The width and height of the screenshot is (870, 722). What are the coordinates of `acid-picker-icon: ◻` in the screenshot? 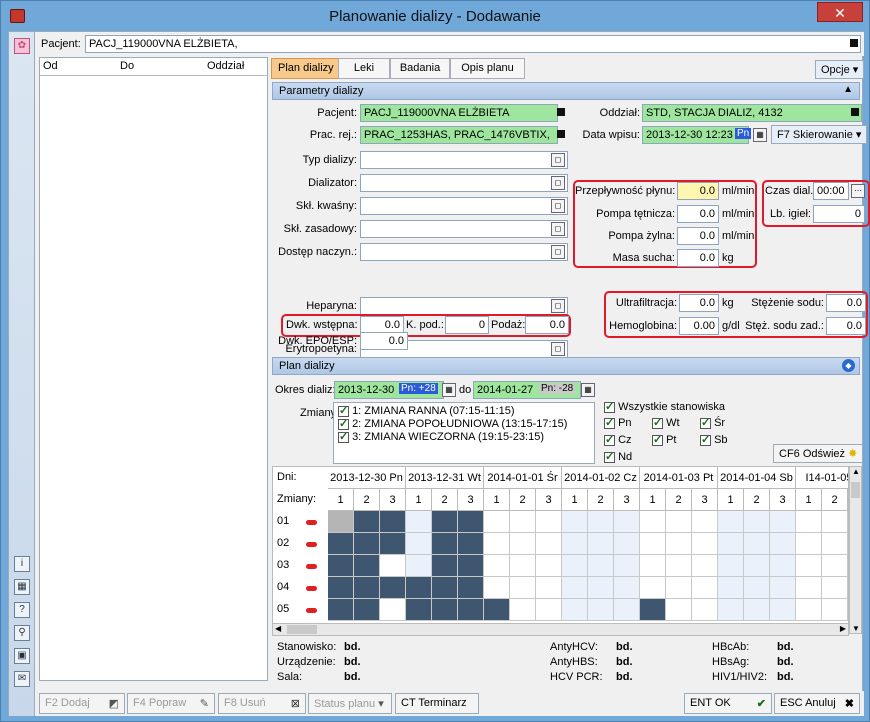 It's located at (558, 206).